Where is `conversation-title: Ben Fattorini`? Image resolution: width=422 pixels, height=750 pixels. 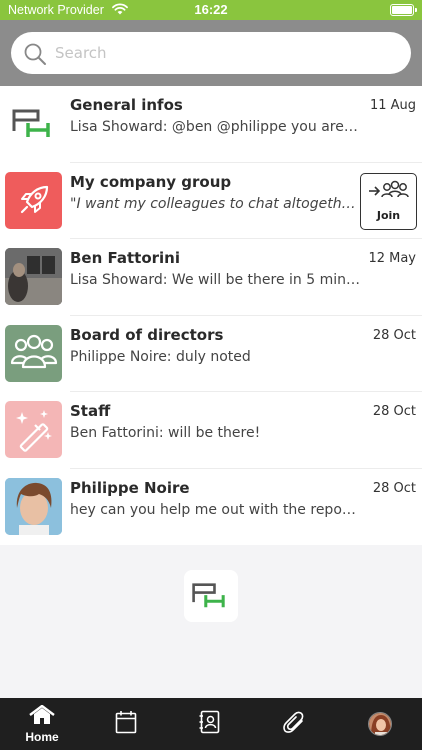 conversation-title: Ben Fattorini is located at coordinates (125, 258).